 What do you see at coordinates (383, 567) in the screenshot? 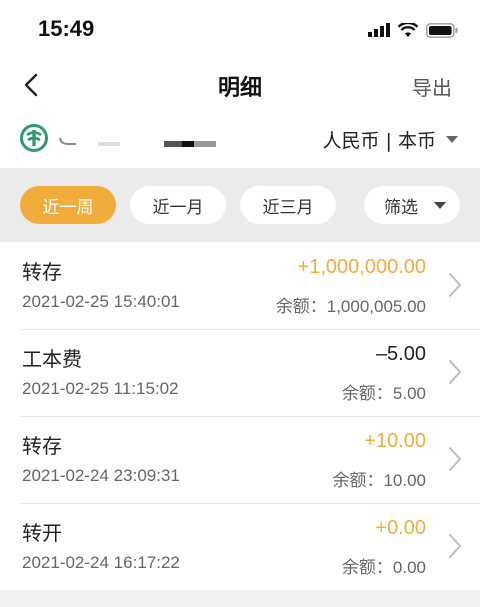
I see `transaction-balance: 余额：0.00` at bounding box center [383, 567].